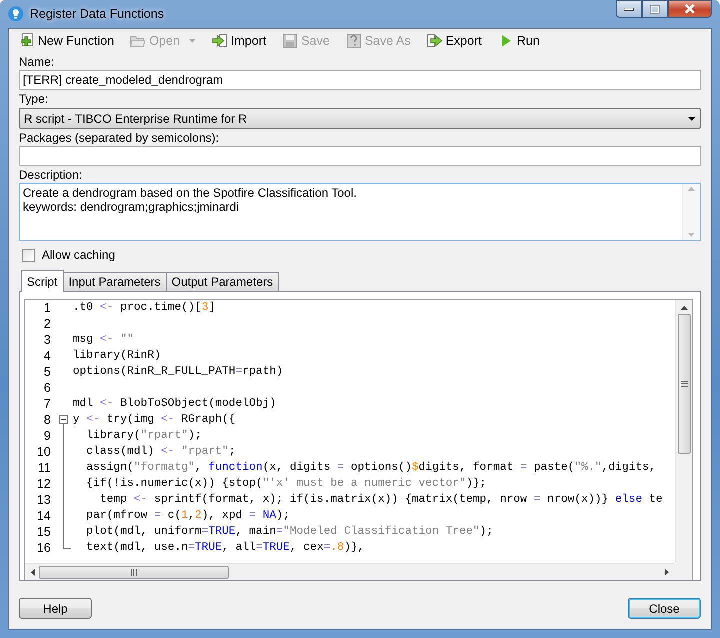 The height and width of the screenshot is (638, 720). What do you see at coordinates (683, 431) in the screenshot?
I see `vertical-scrollbar` at bounding box center [683, 431].